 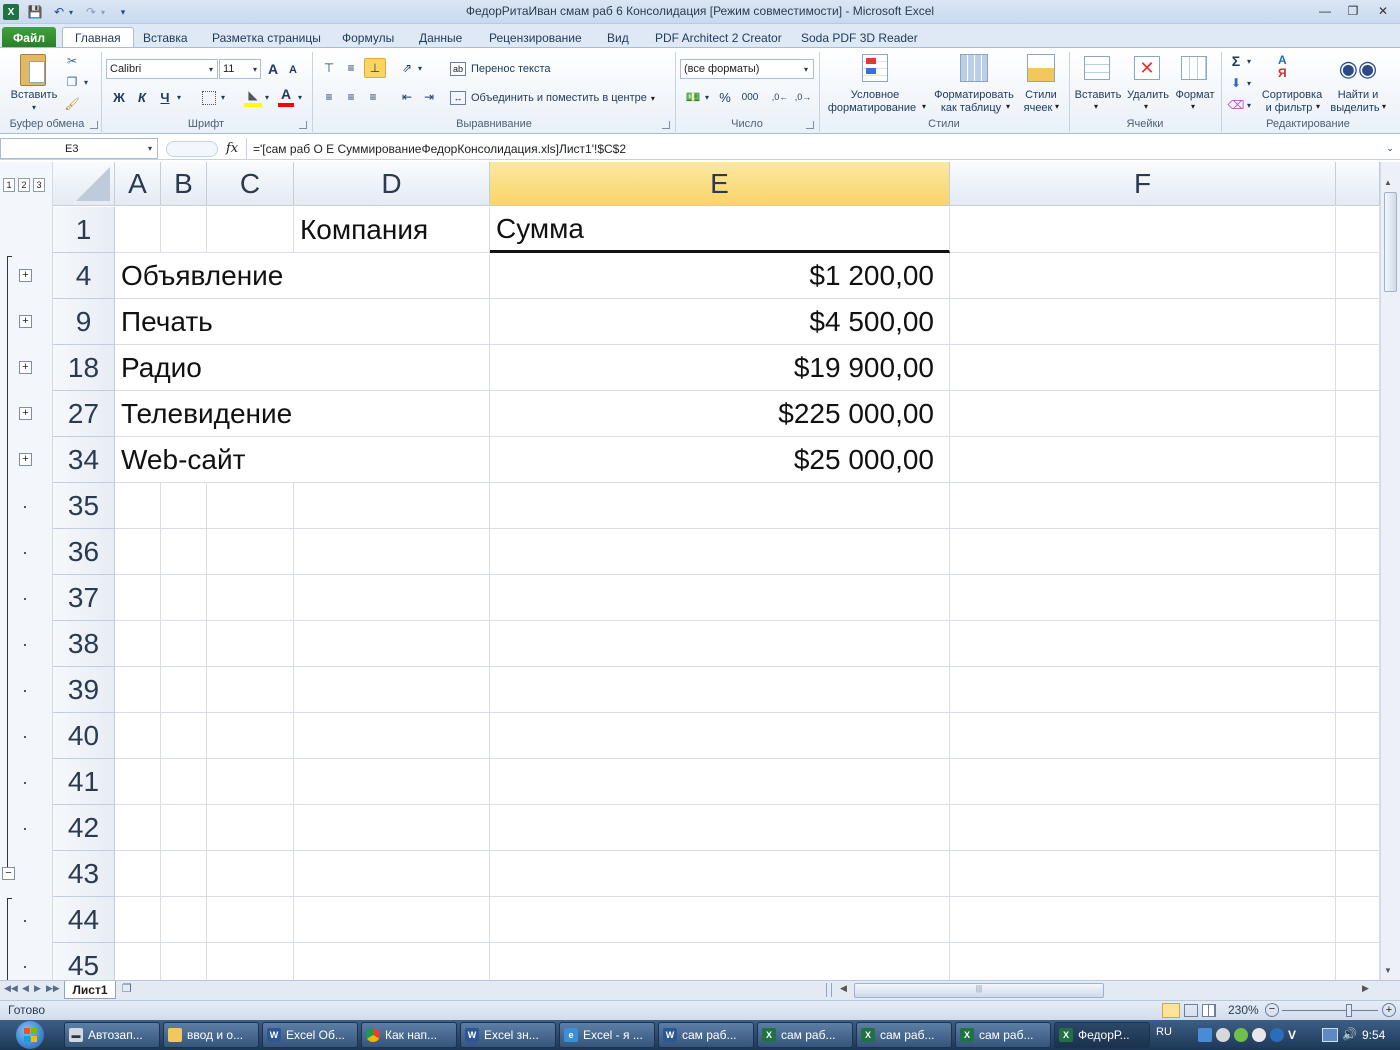 I want to click on outline-level-2-button: 2, so click(x=24, y=185).